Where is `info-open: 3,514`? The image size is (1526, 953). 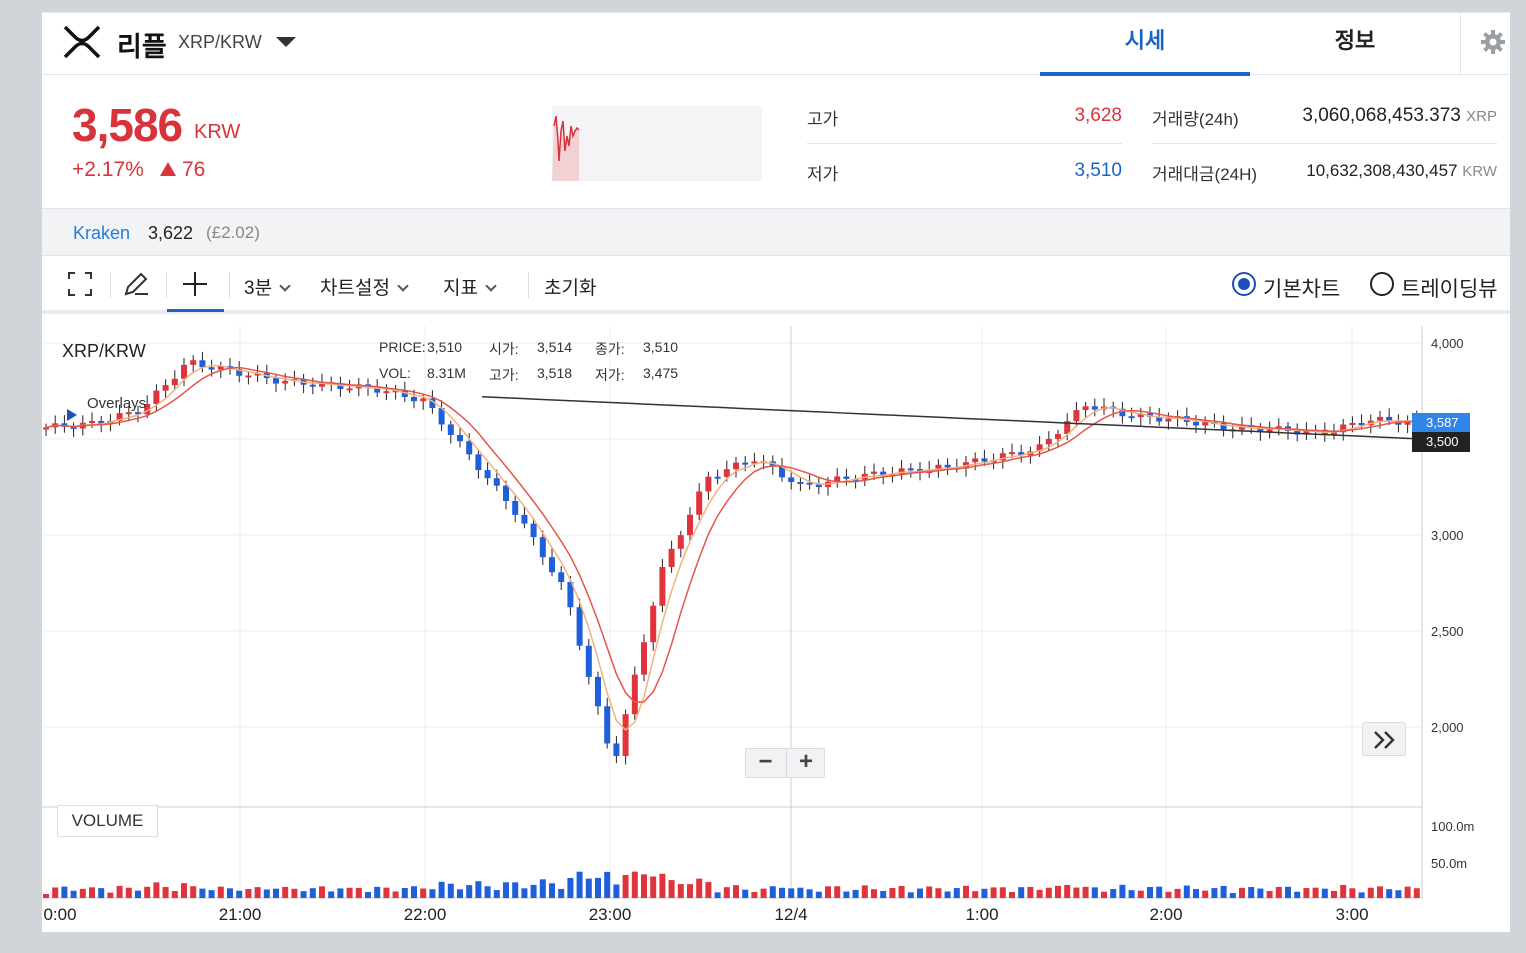 info-open: 3,514 is located at coordinates (555, 347).